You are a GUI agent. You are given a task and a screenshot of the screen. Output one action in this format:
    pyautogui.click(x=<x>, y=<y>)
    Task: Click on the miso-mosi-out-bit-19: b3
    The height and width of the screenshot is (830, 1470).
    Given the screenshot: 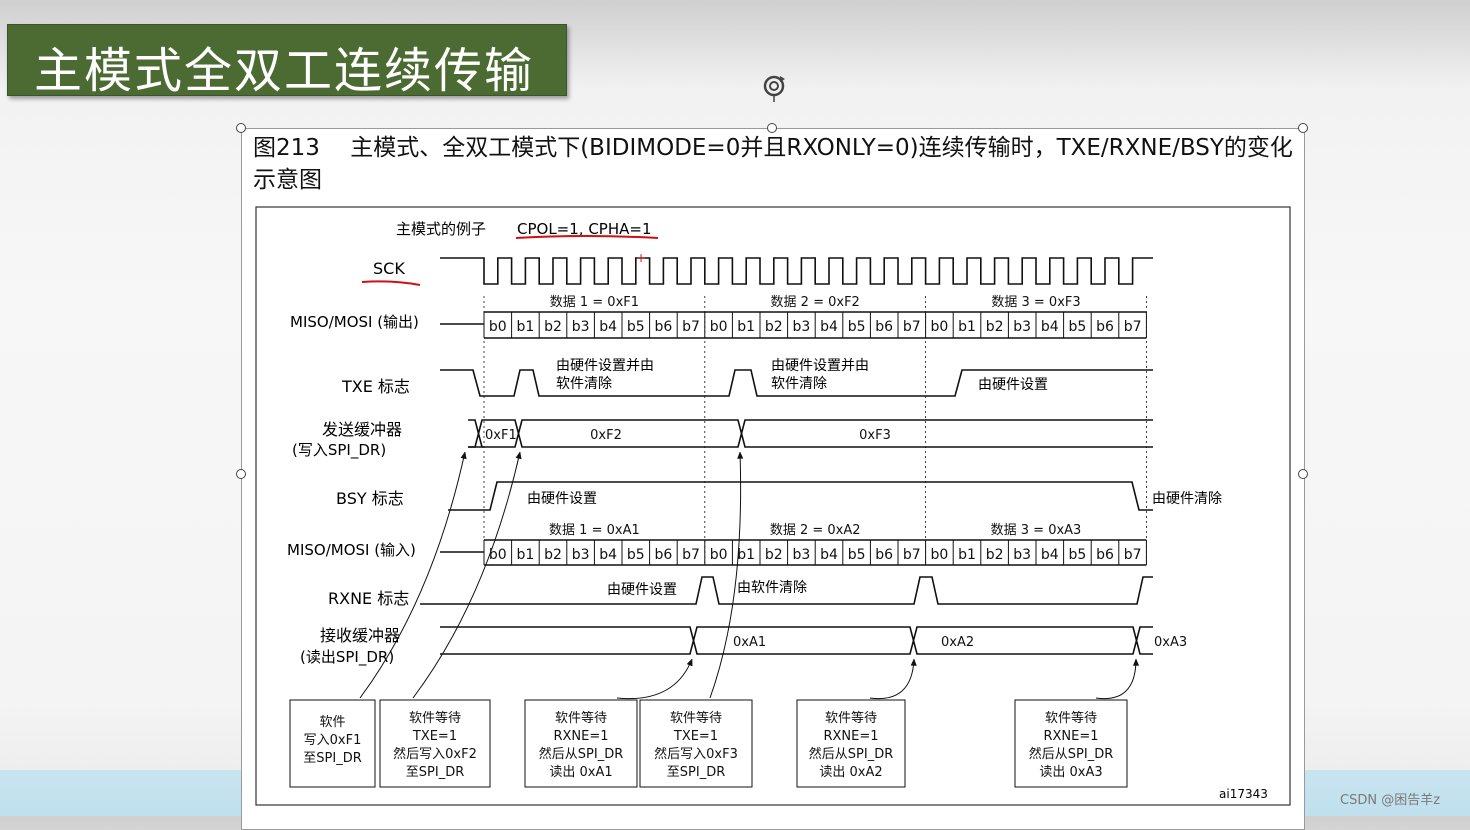 What is the action you would take?
    pyautogui.click(x=1022, y=327)
    